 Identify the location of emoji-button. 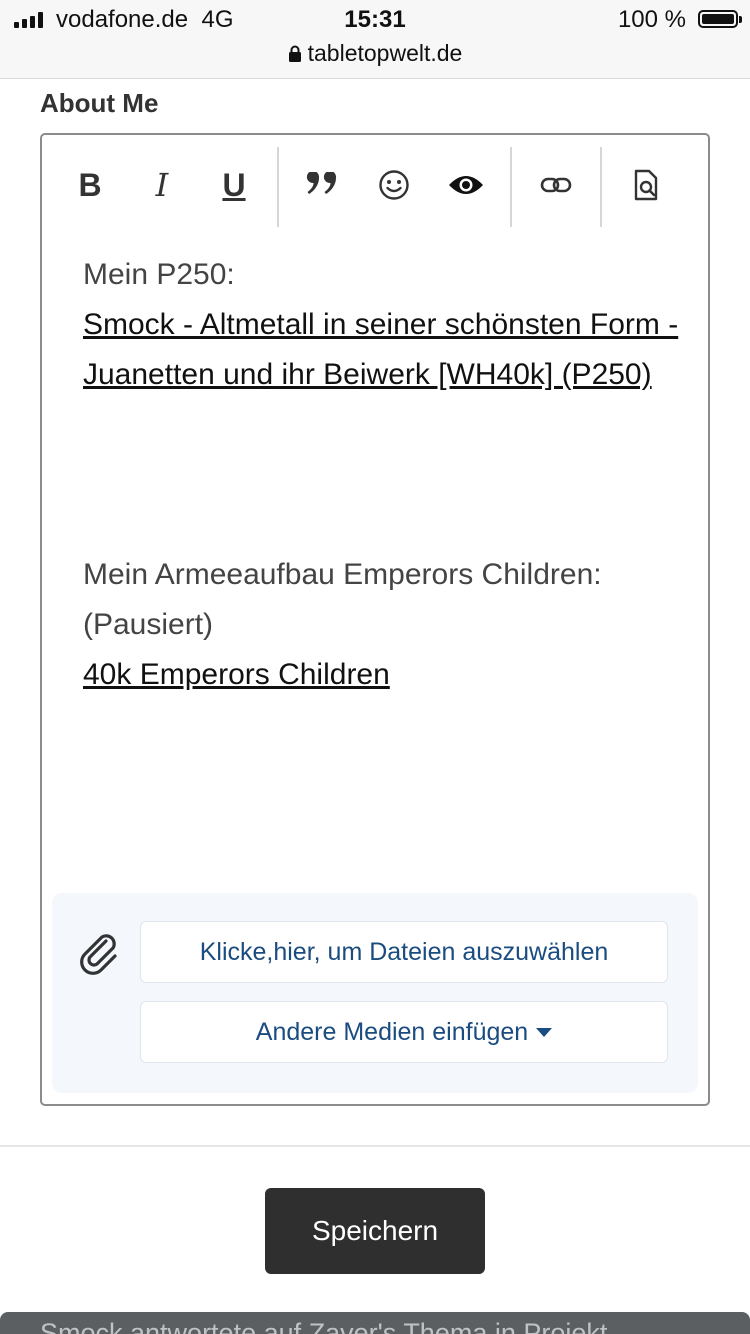
(394, 185).